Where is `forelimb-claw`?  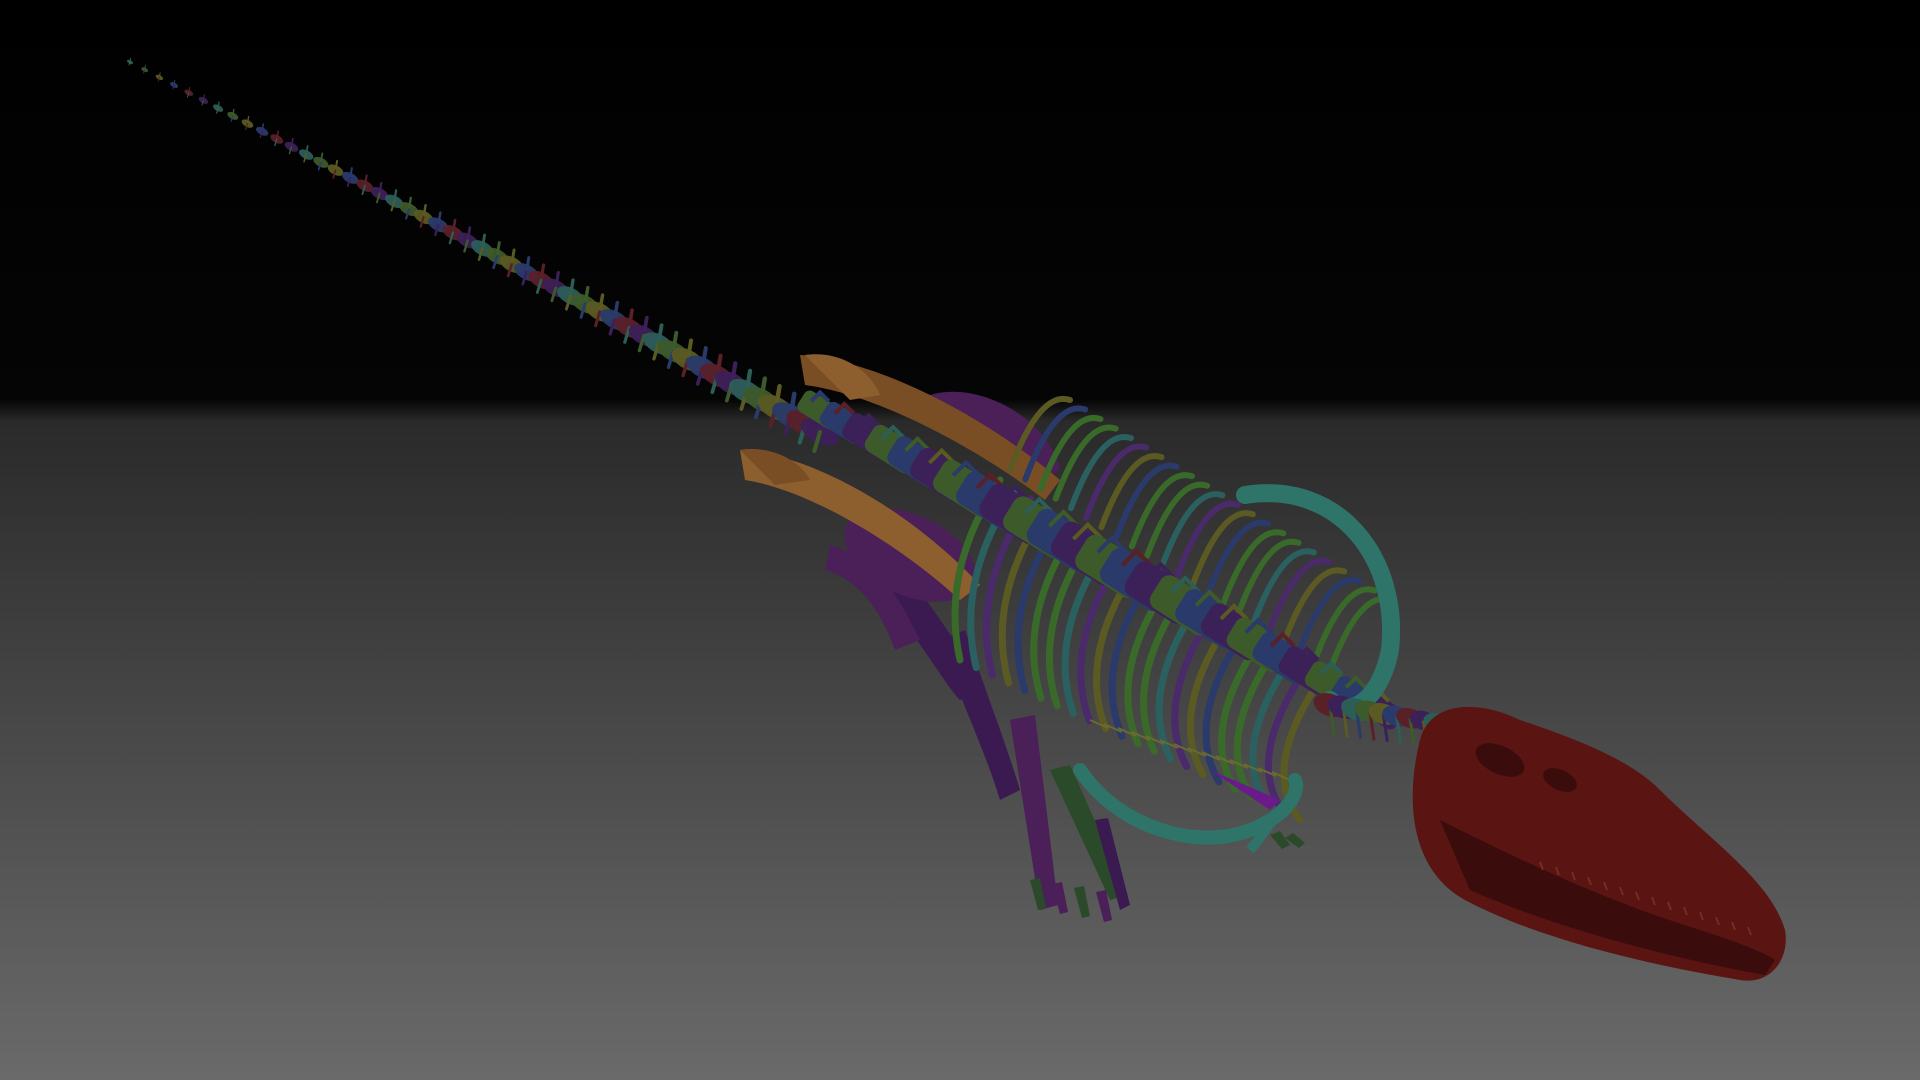
forelimb-claw is located at coordinates (1280, 840).